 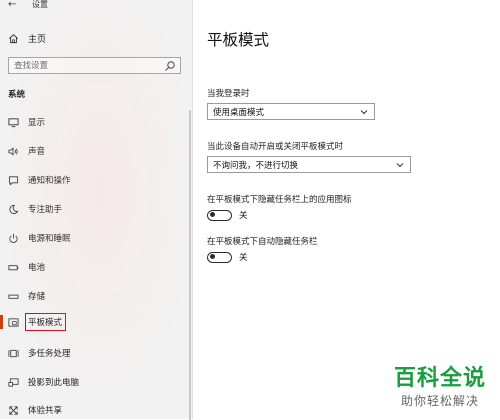 What do you see at coordinates (93, 322) in the screenshot?
I see `sidebar-item-tablet-mode: 平板模式` at bounding box center [93, 322].